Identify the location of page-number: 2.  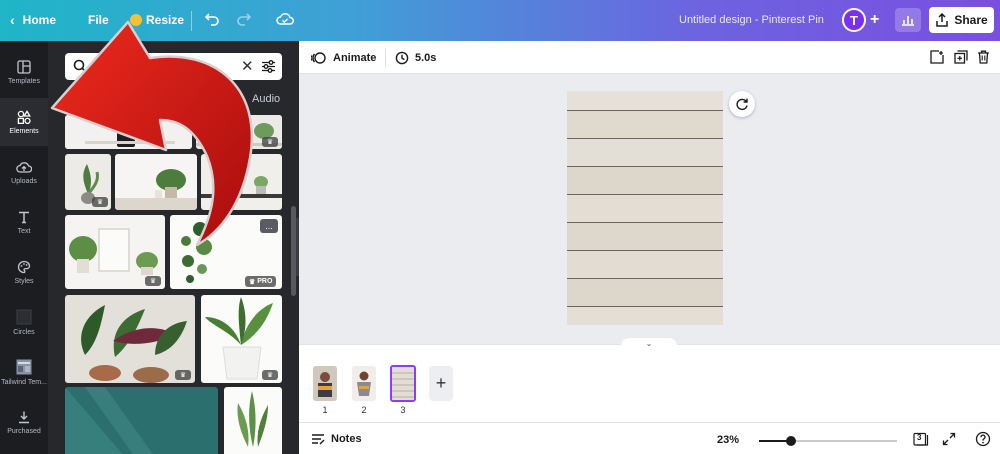
(364, 410).